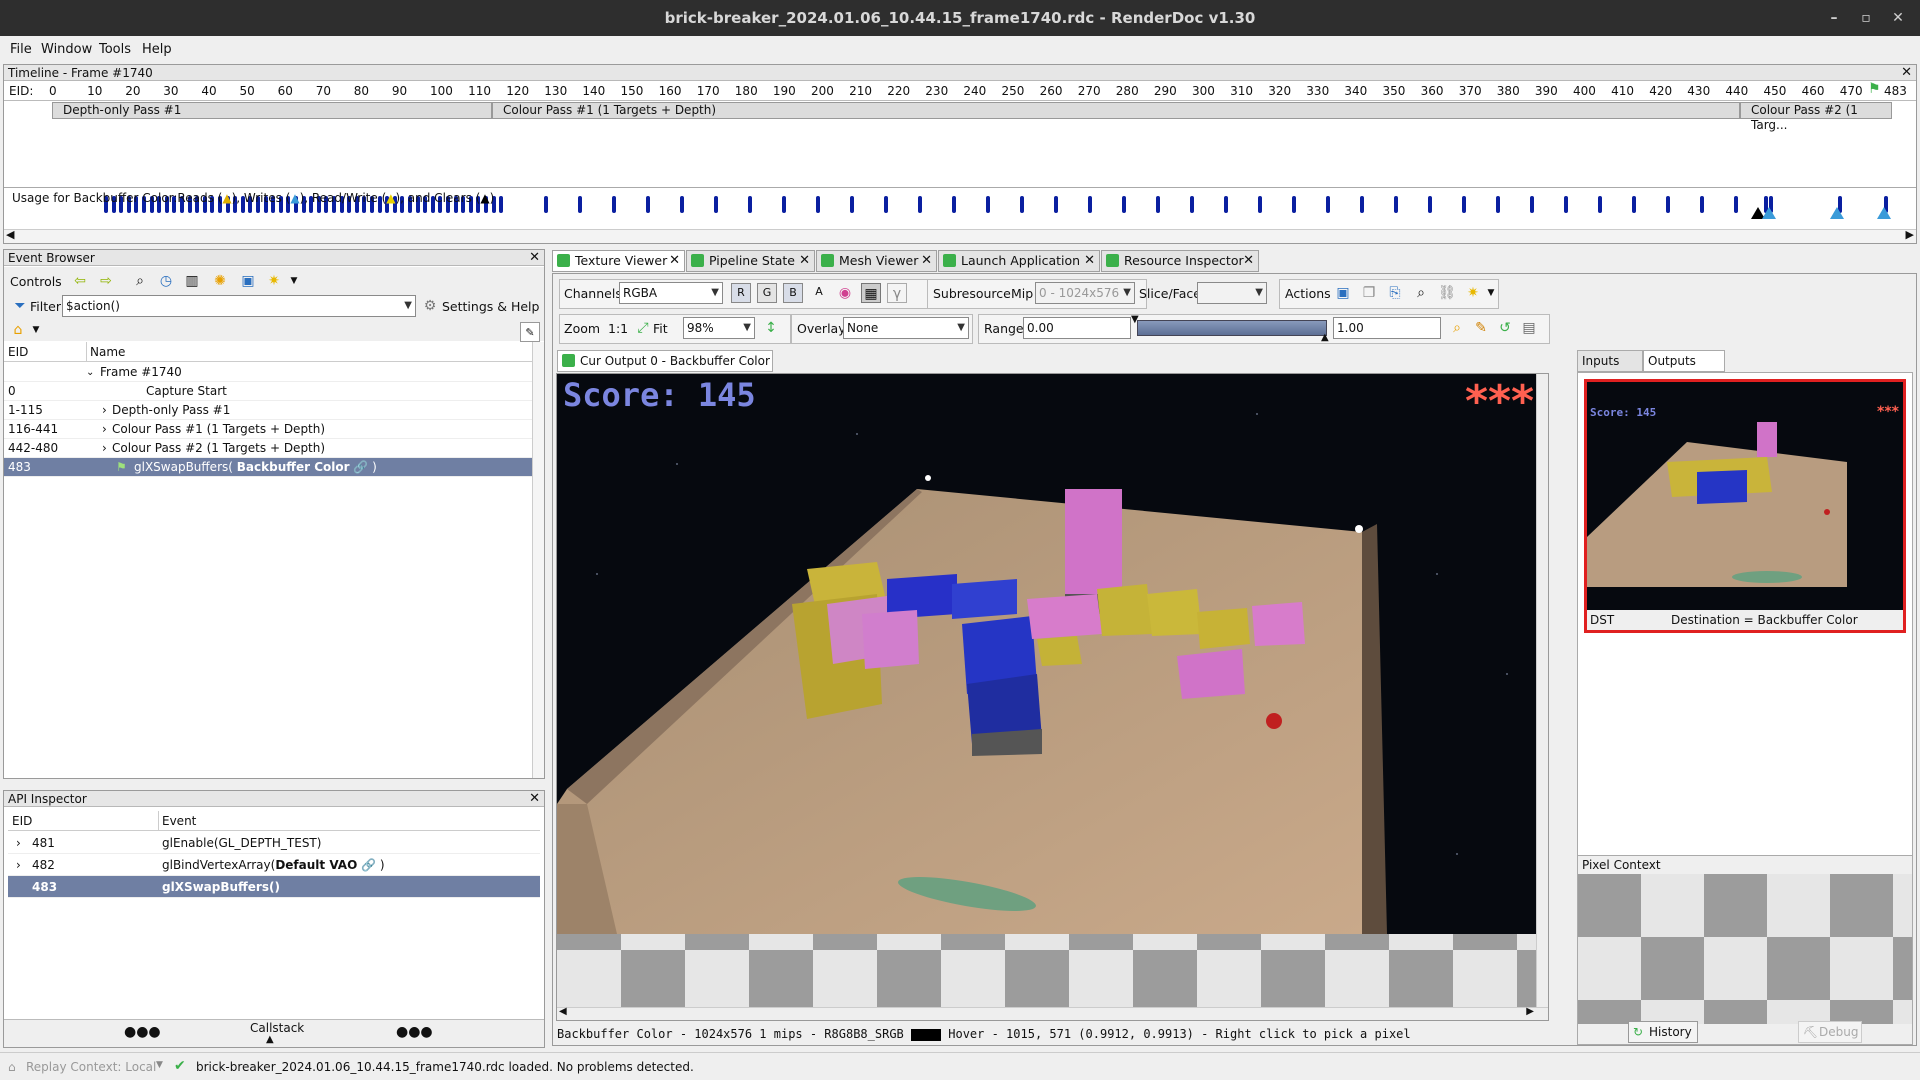 Image resolution: width=1920 pixels, height=1080 pixels. What do you see at coordinates (845, 293) in the screenshot?
I see `color-wheel-icon: ◉` at bounding box center [845, 293].